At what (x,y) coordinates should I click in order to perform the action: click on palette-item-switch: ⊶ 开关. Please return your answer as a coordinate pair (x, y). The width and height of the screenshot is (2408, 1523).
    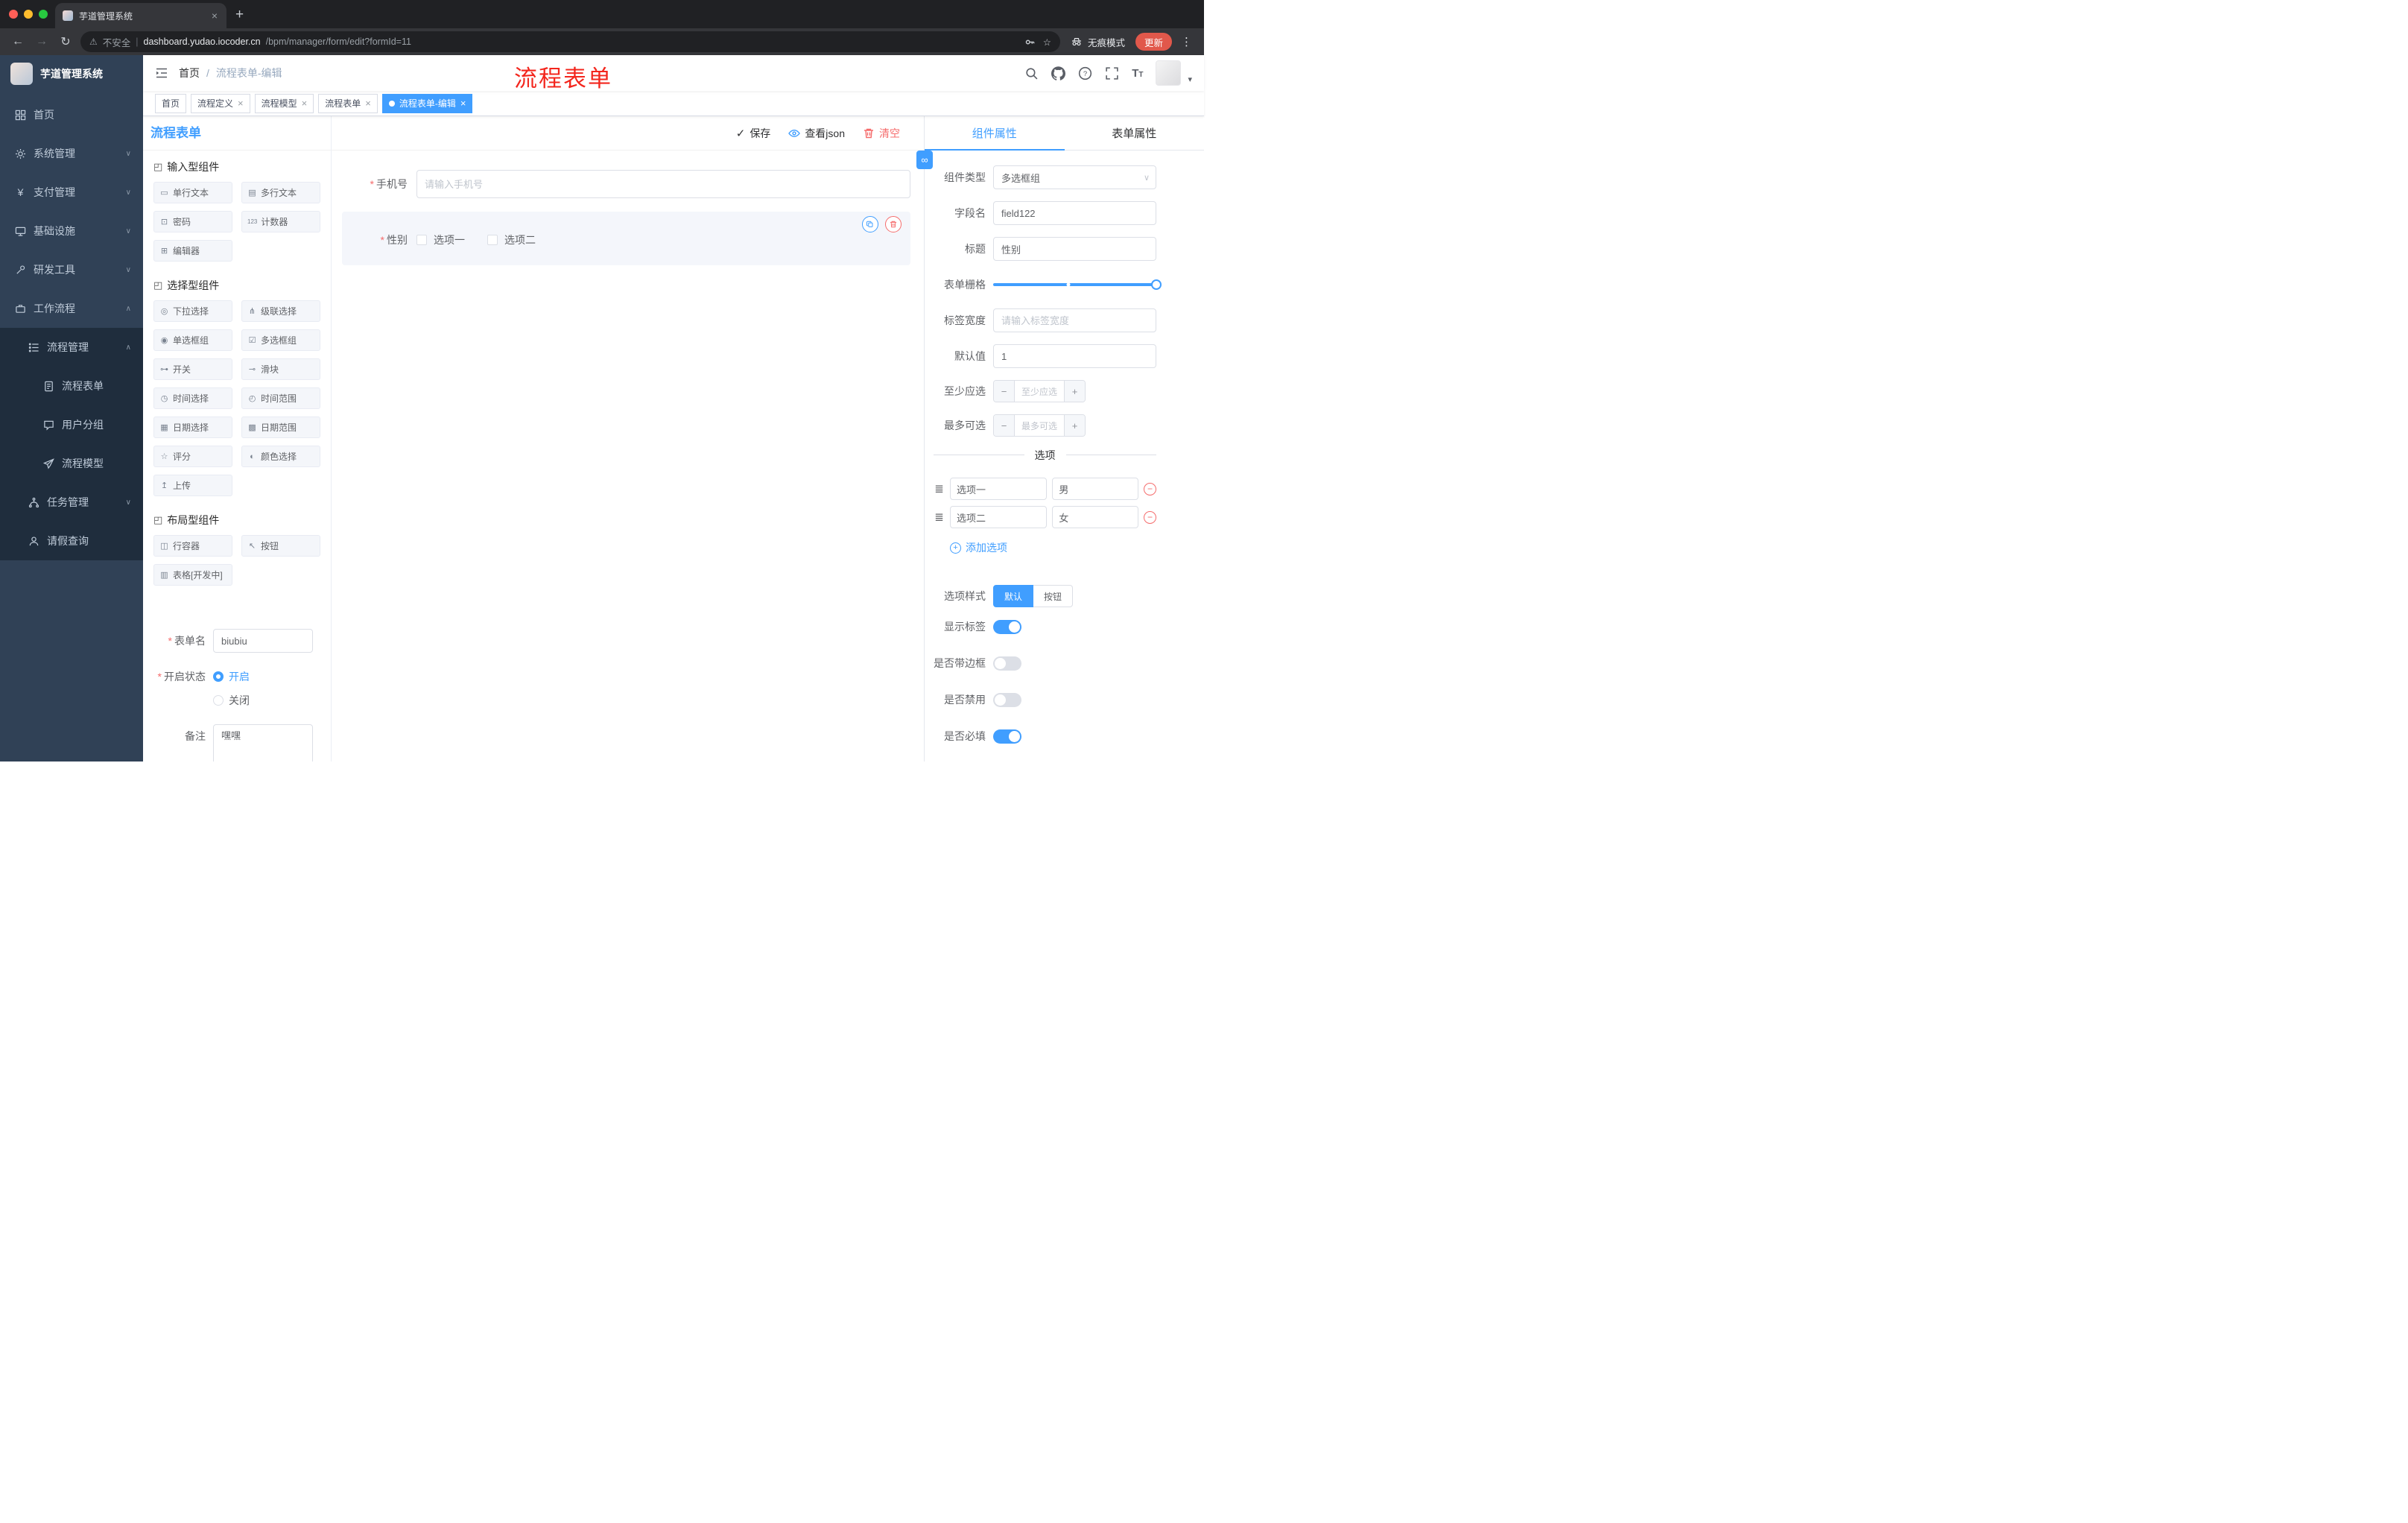
    Looking at the image, I should click on (192, 369).